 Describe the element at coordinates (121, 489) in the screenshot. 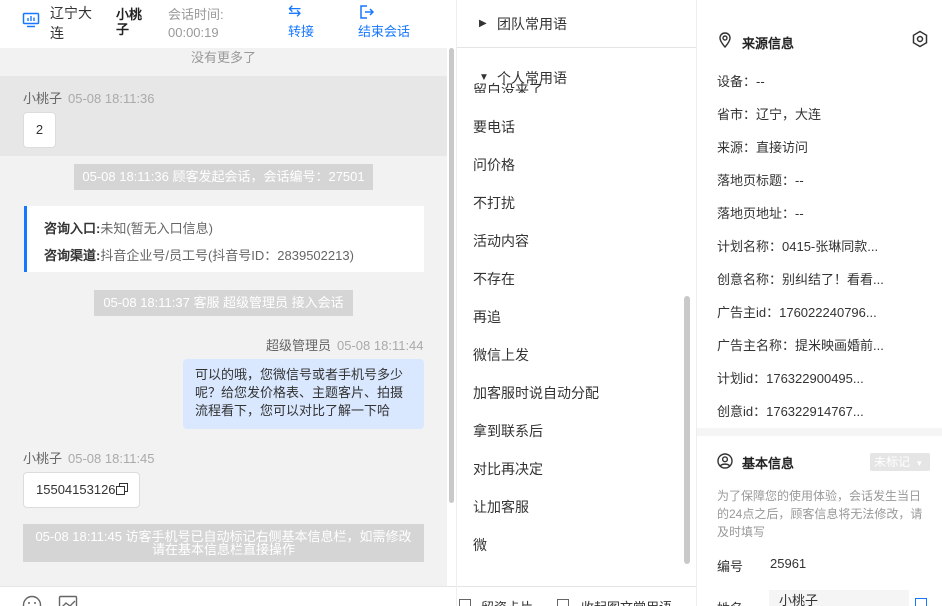

I see `copy-icon` at that location.